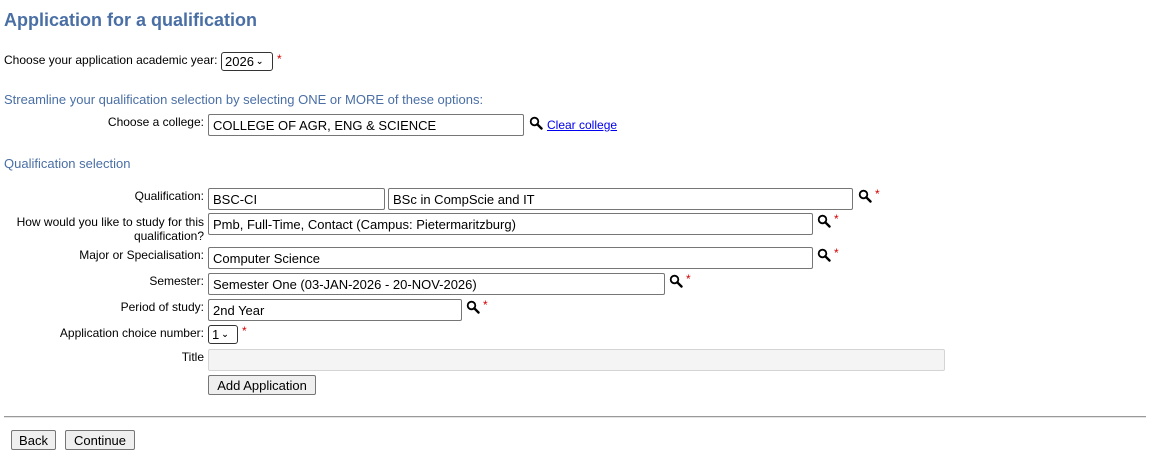 The width and height of the screenshot is (1164, 457). What do you see at coordinates (366, 125) in the screenshot?
I see `college-field` at bounding box center [366, 125].